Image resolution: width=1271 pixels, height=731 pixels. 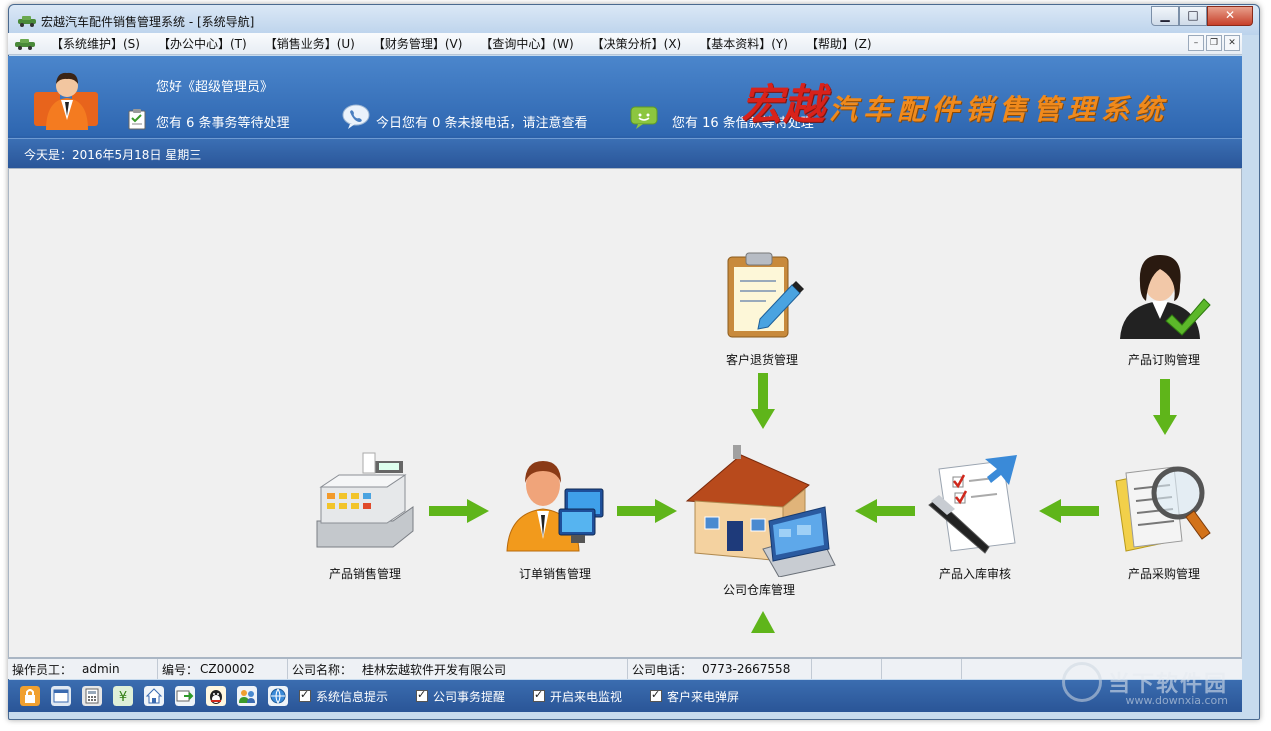 What do you see at coordinates (1165, 297) in the screenshot?
I see `woman-check-icon` at bounding box center [1165, 297].